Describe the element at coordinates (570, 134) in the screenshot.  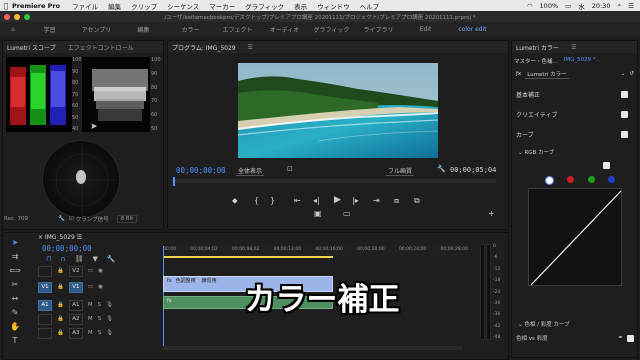
I see `section-curves: カーブ` at that location.